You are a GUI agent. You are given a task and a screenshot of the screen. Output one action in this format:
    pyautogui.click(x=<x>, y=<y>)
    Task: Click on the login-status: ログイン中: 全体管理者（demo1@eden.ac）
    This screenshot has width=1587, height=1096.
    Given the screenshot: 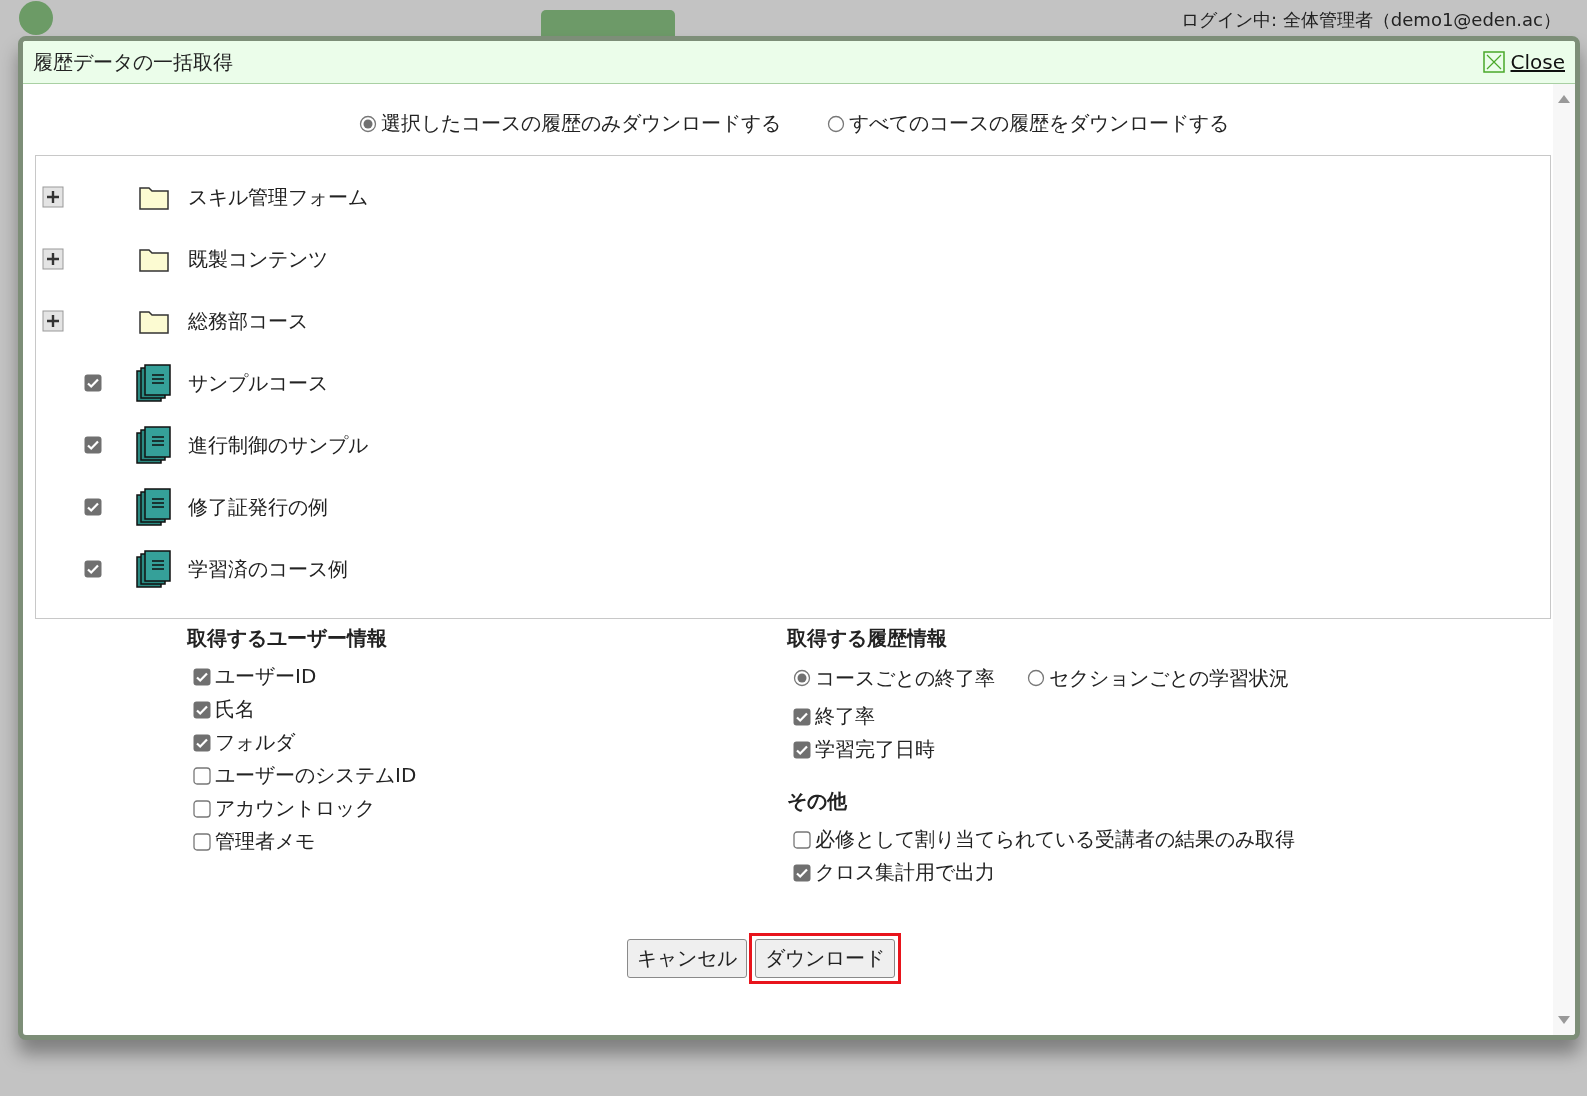 What is the action you would take?
    pyautogui.click(x=1371, y=20)
    